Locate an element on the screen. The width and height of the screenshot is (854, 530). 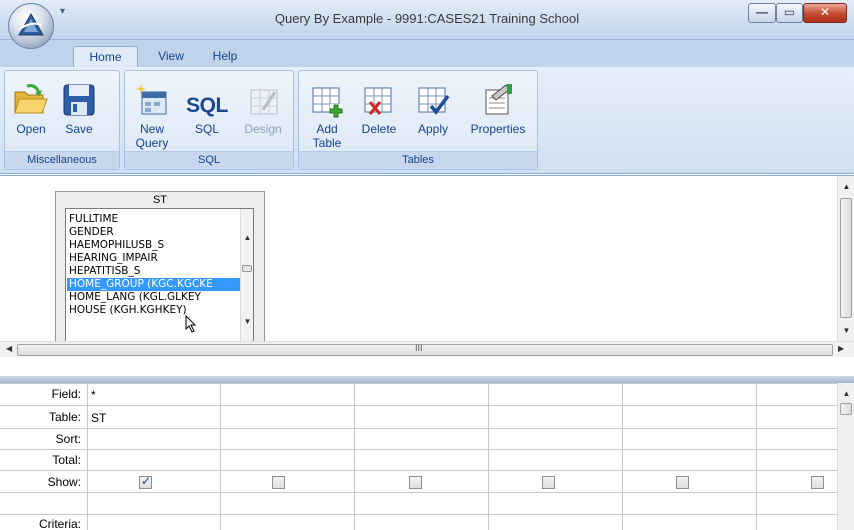
tab-help: Help is located at coordinates (225, 56).